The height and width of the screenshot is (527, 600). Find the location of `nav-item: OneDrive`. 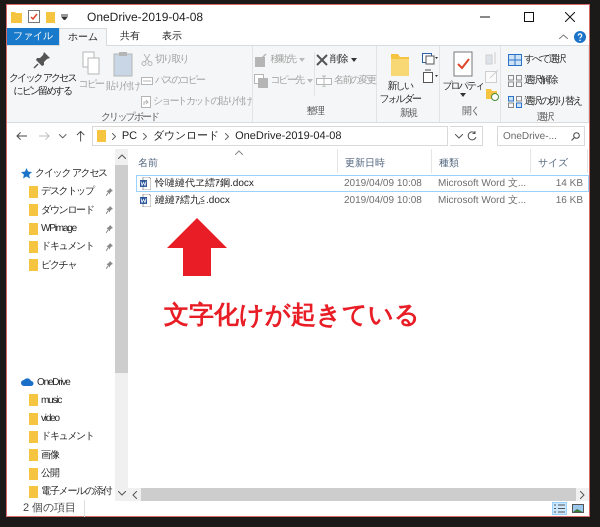

nav-item: OneDrive is located at coordinates (38, 382).